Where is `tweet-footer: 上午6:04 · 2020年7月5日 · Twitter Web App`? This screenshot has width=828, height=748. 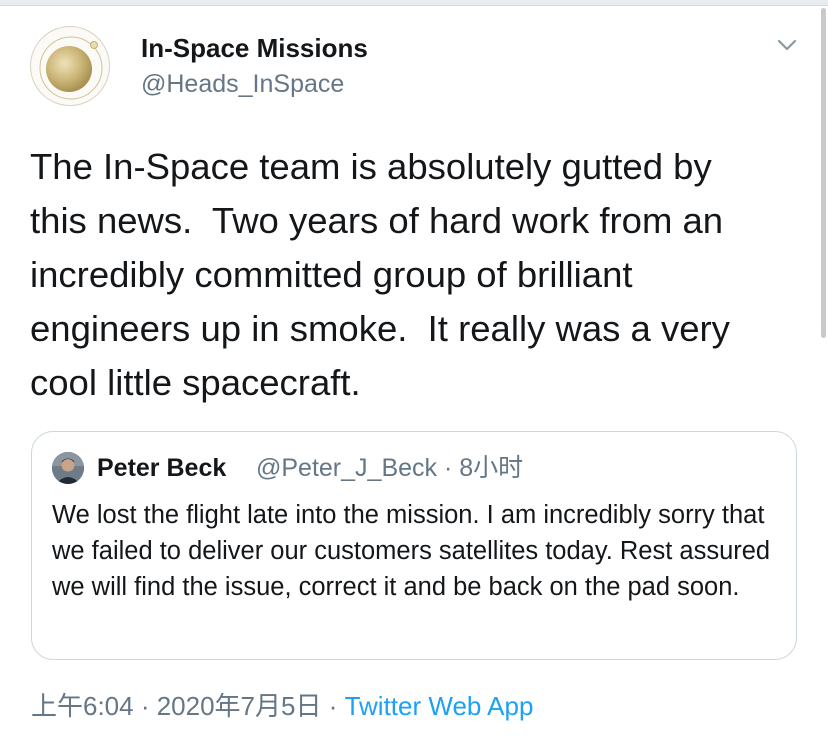 tweet-footer: 上午6:04 · 2020年7月5日 · Twitter Web App is located at coordinates (282, 706).